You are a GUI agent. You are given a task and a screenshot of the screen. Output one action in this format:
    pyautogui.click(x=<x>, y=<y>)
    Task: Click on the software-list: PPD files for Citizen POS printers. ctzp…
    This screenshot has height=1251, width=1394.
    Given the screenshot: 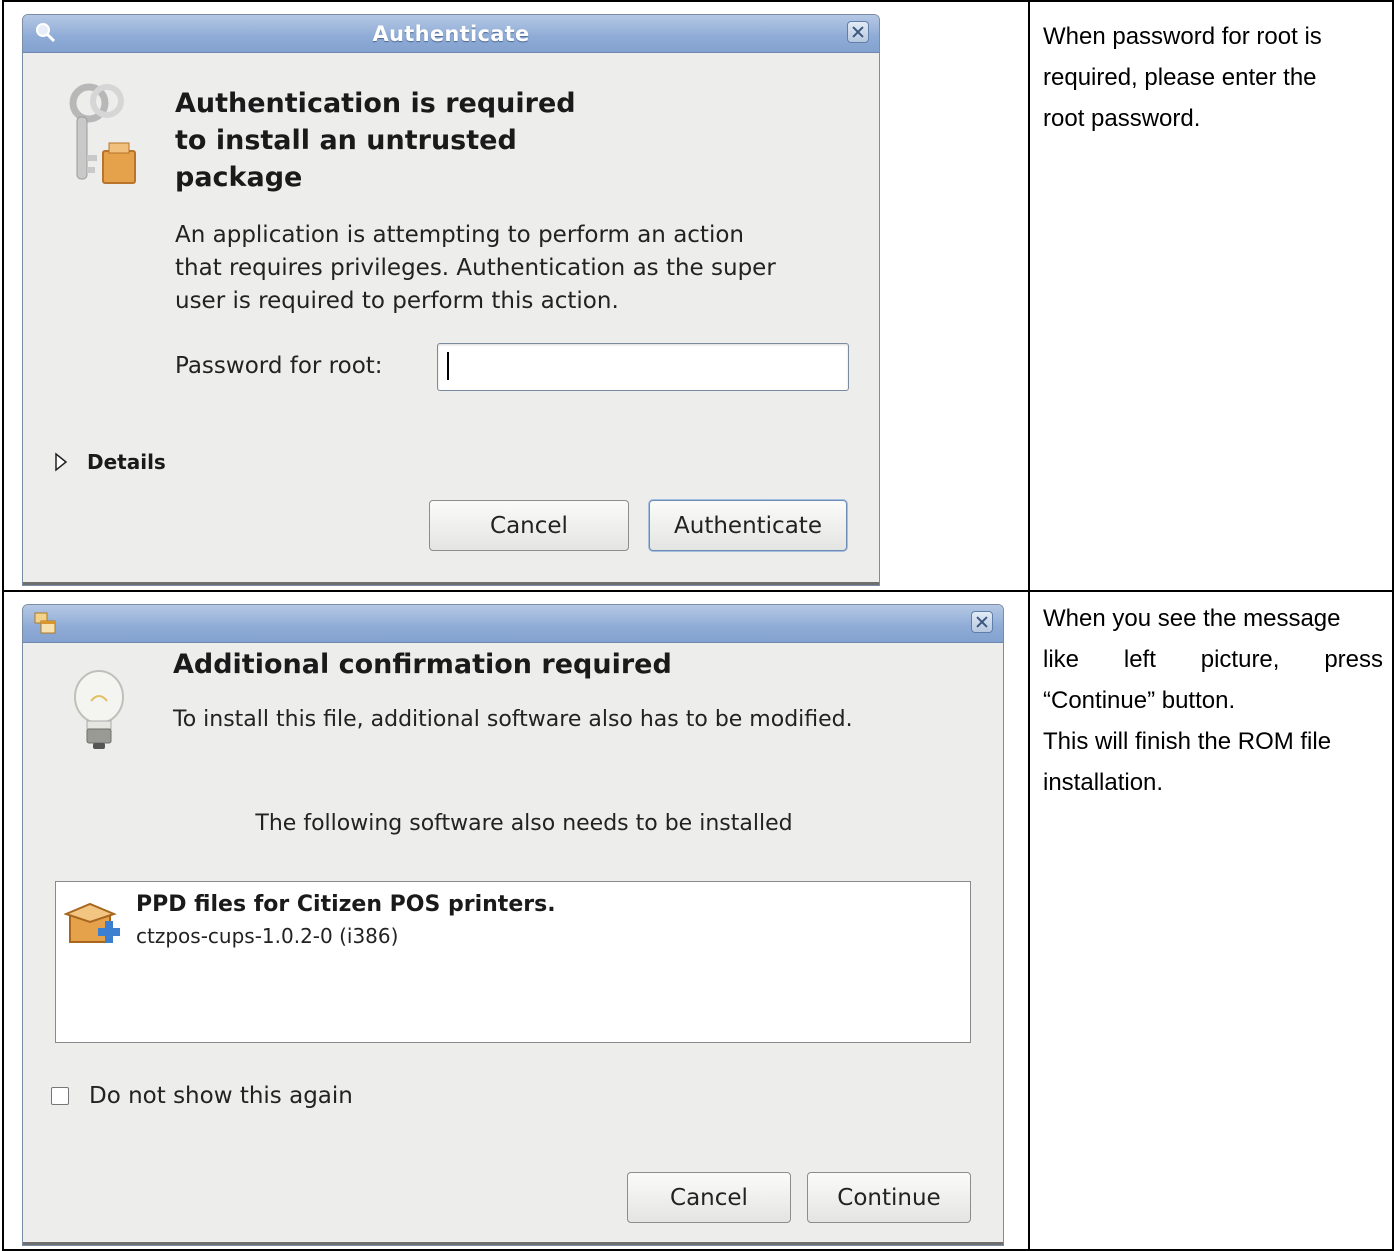 What is the action you would take?
    pyautogui.click(x=513, y=962)
    